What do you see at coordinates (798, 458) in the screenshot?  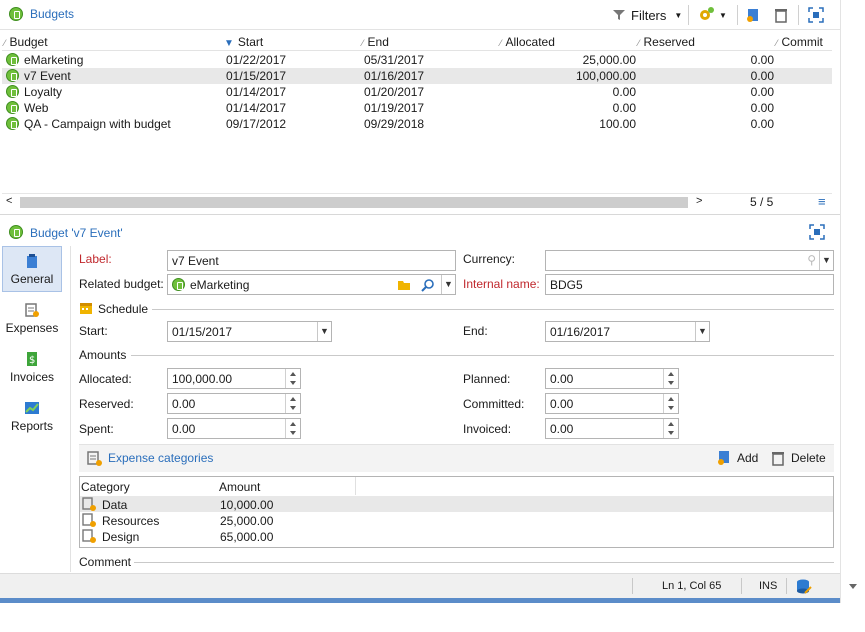 I see `delete-category-button: Delete` at bounding box center [798, 458].